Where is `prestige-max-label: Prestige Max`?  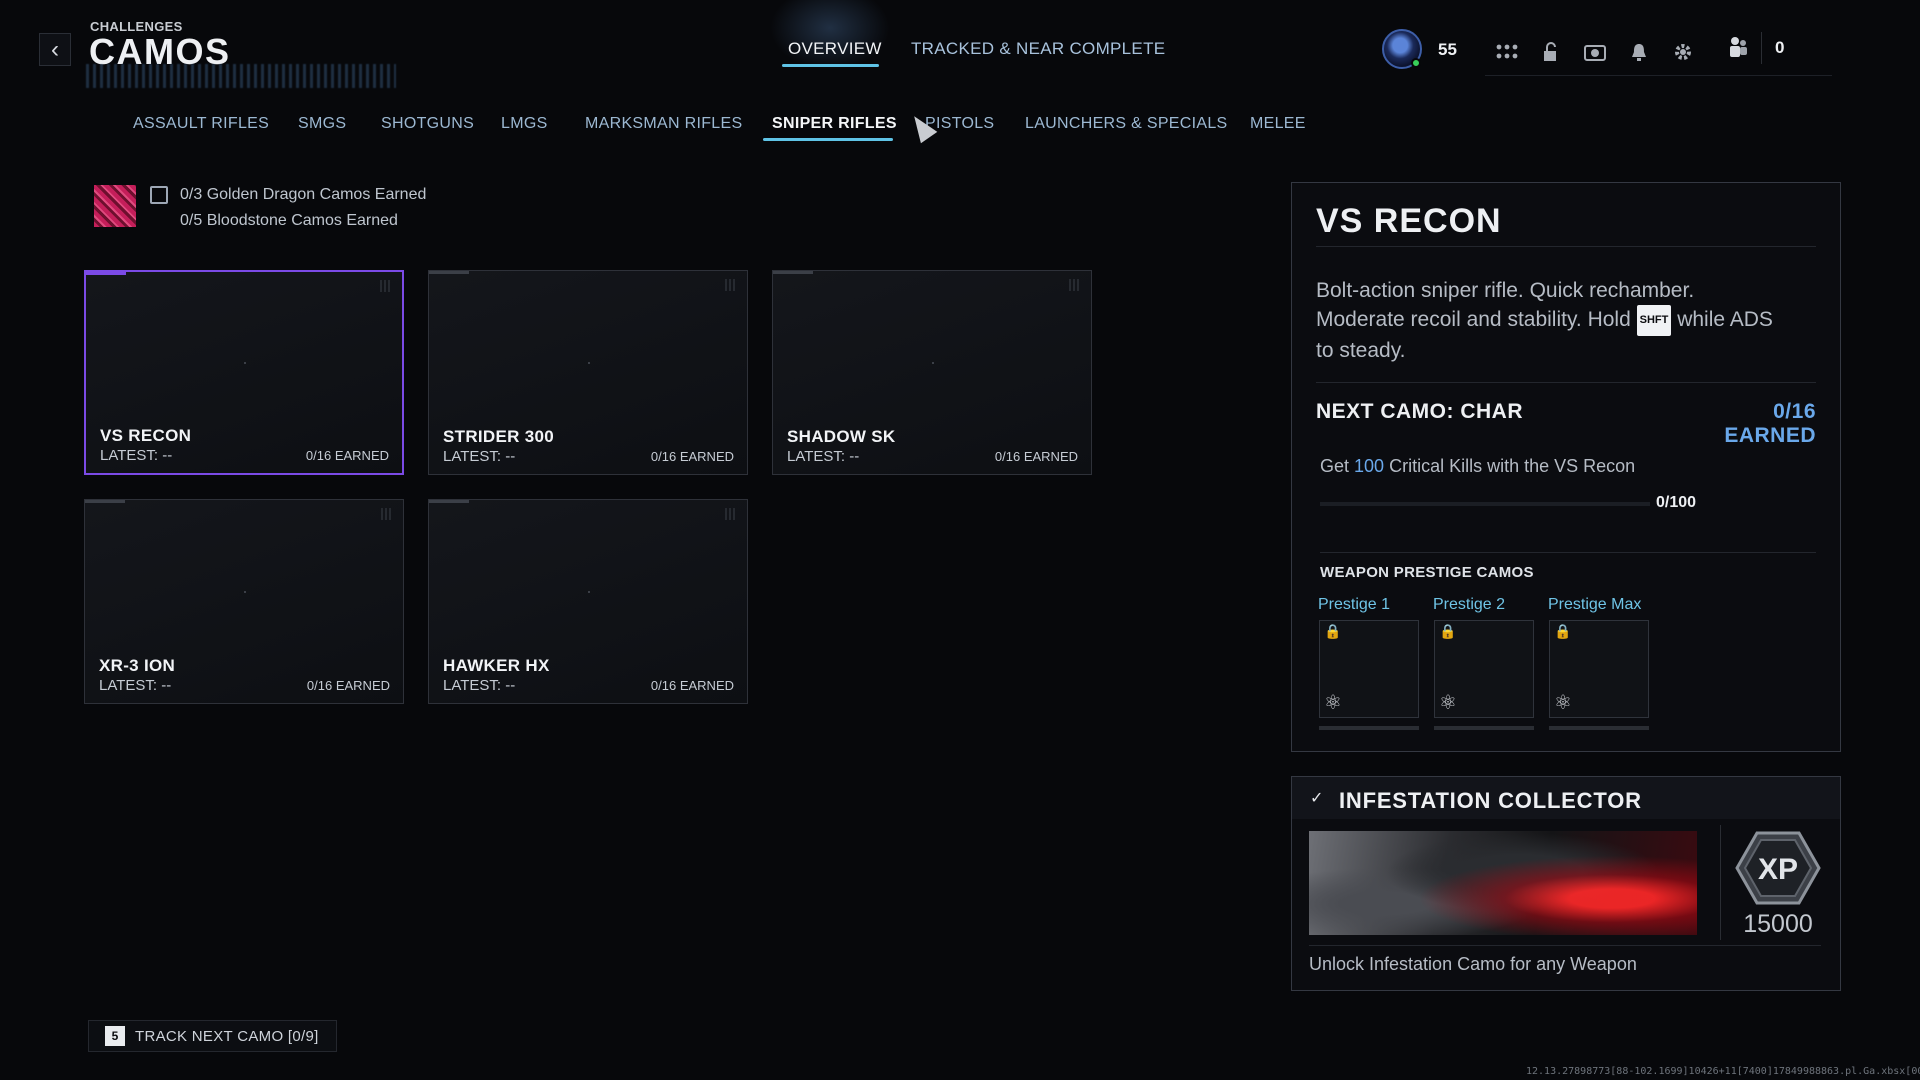
prestige-max-label: Prestige Max is located at coordinates (1595, 604).